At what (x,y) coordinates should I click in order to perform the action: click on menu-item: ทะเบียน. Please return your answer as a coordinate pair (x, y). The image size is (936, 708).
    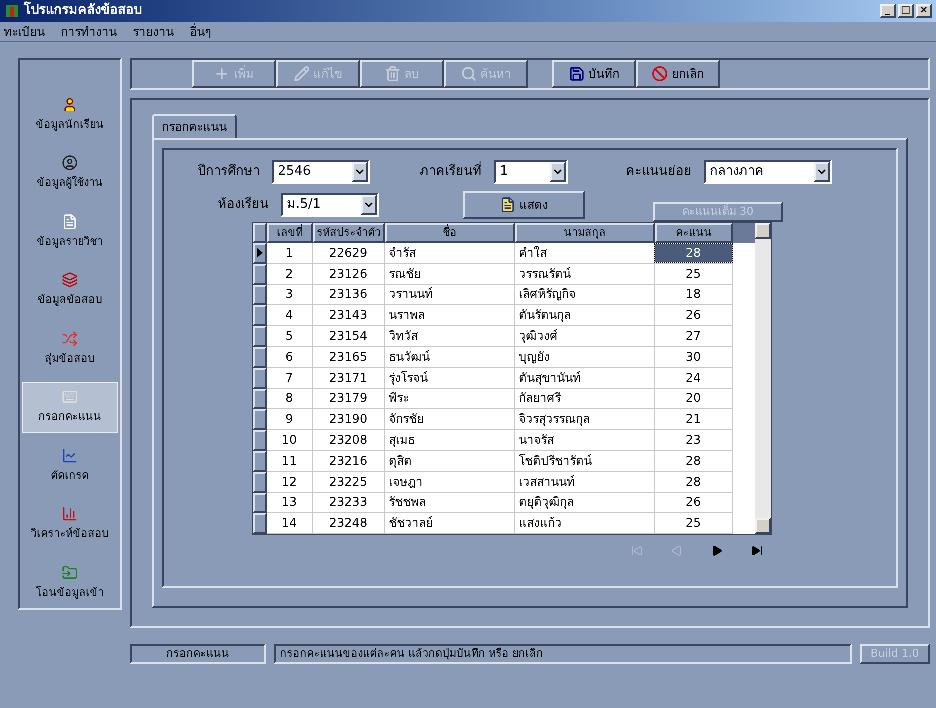
    Looking at the image, I should click on (24, 31).